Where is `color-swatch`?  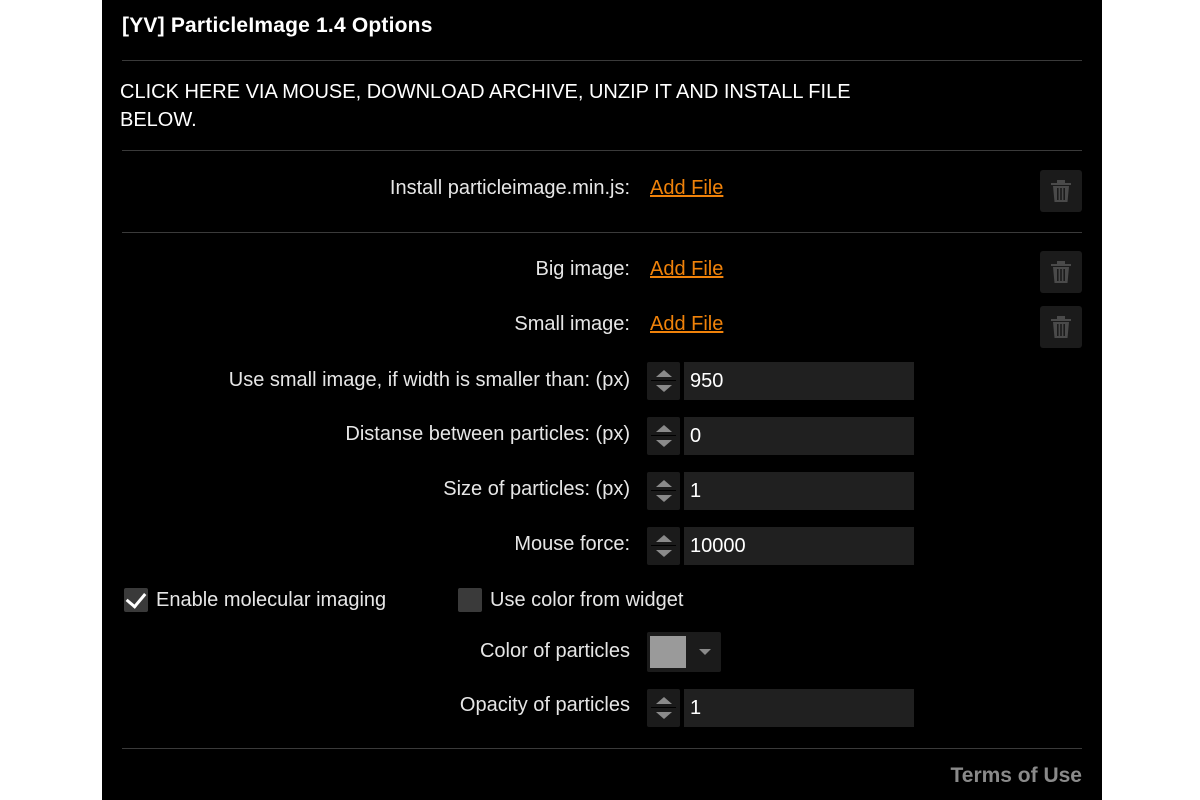
color-swatch is located at coordinates (668, 652).